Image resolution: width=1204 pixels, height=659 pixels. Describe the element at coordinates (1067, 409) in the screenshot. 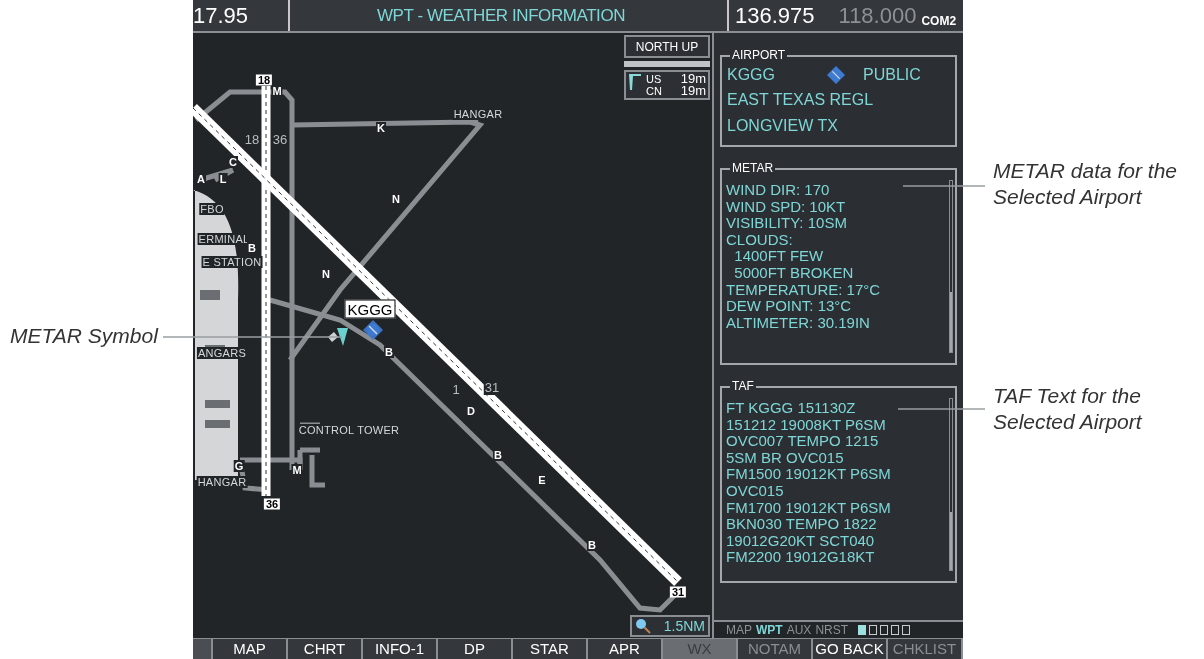

I see `callout-text: TAF Text for the Selected Airport` at that location.